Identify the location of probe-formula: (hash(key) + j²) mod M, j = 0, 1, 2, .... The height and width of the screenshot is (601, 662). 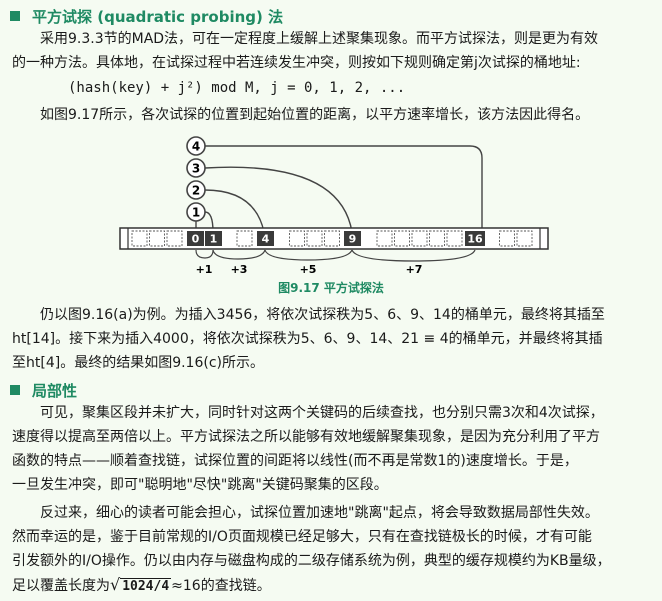
(237, 88).